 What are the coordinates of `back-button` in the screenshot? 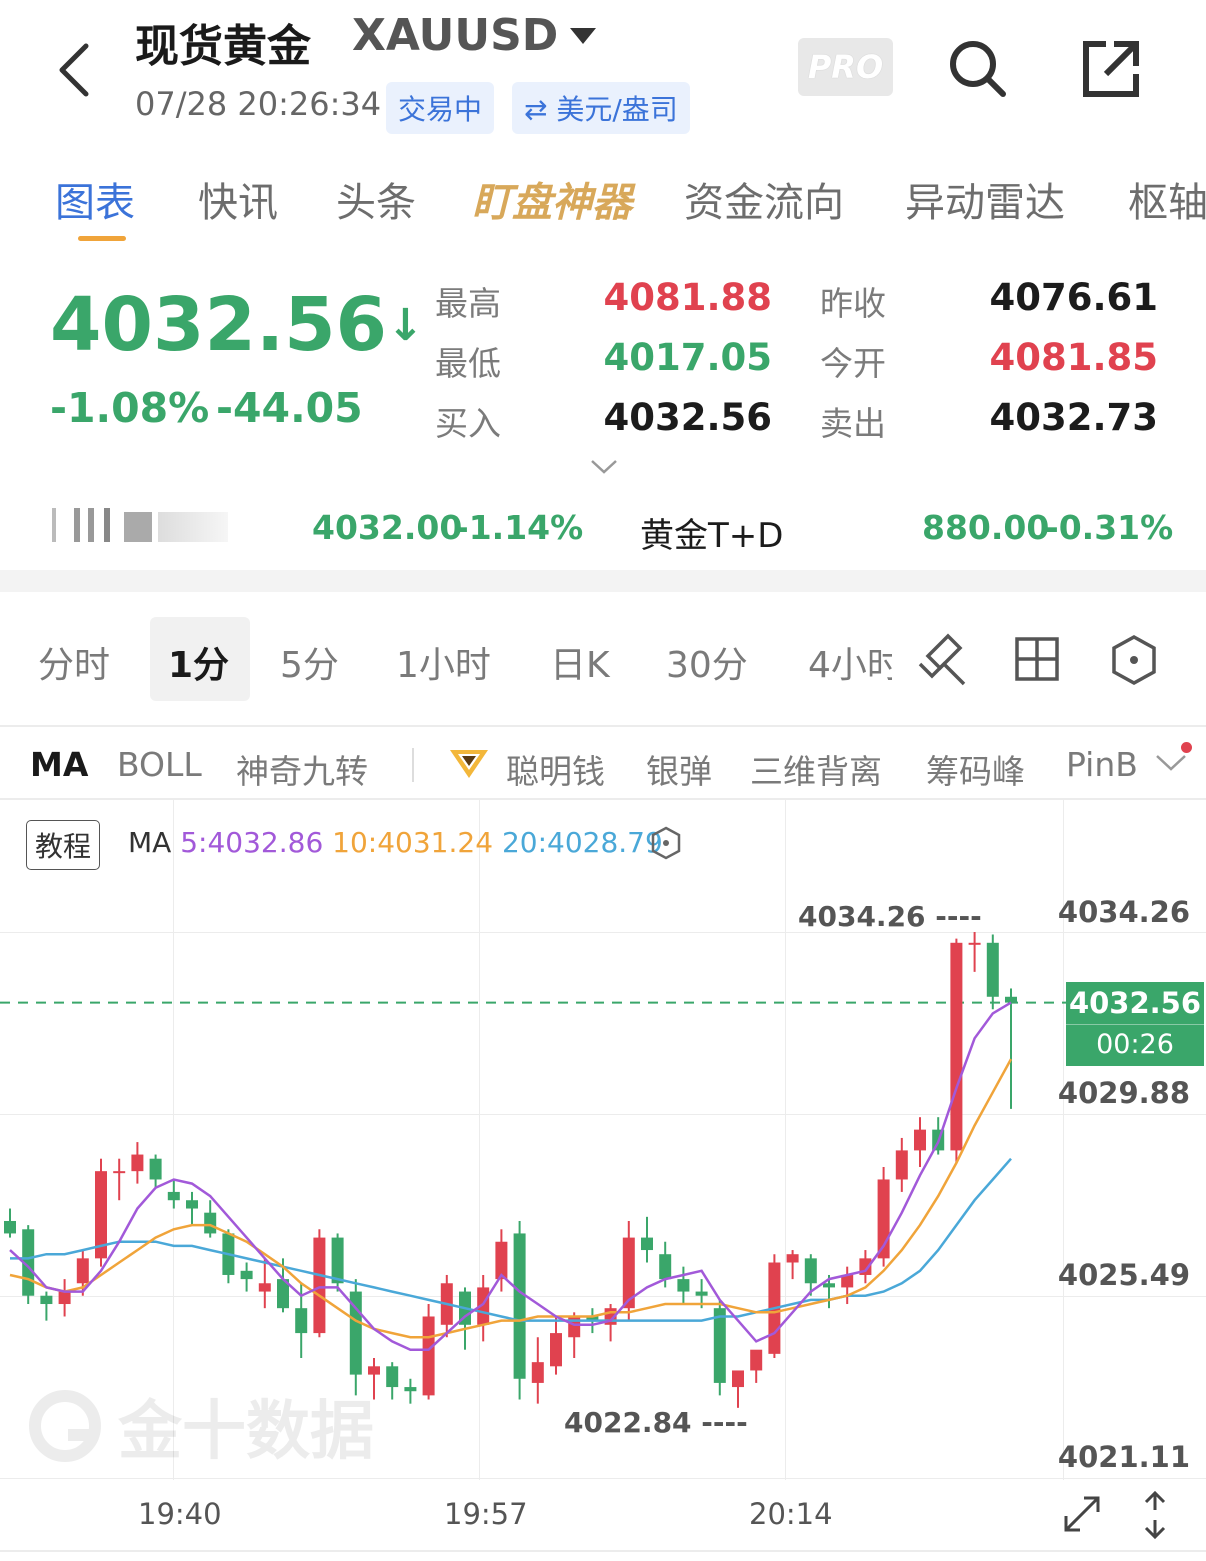 It's located at (75, 70).